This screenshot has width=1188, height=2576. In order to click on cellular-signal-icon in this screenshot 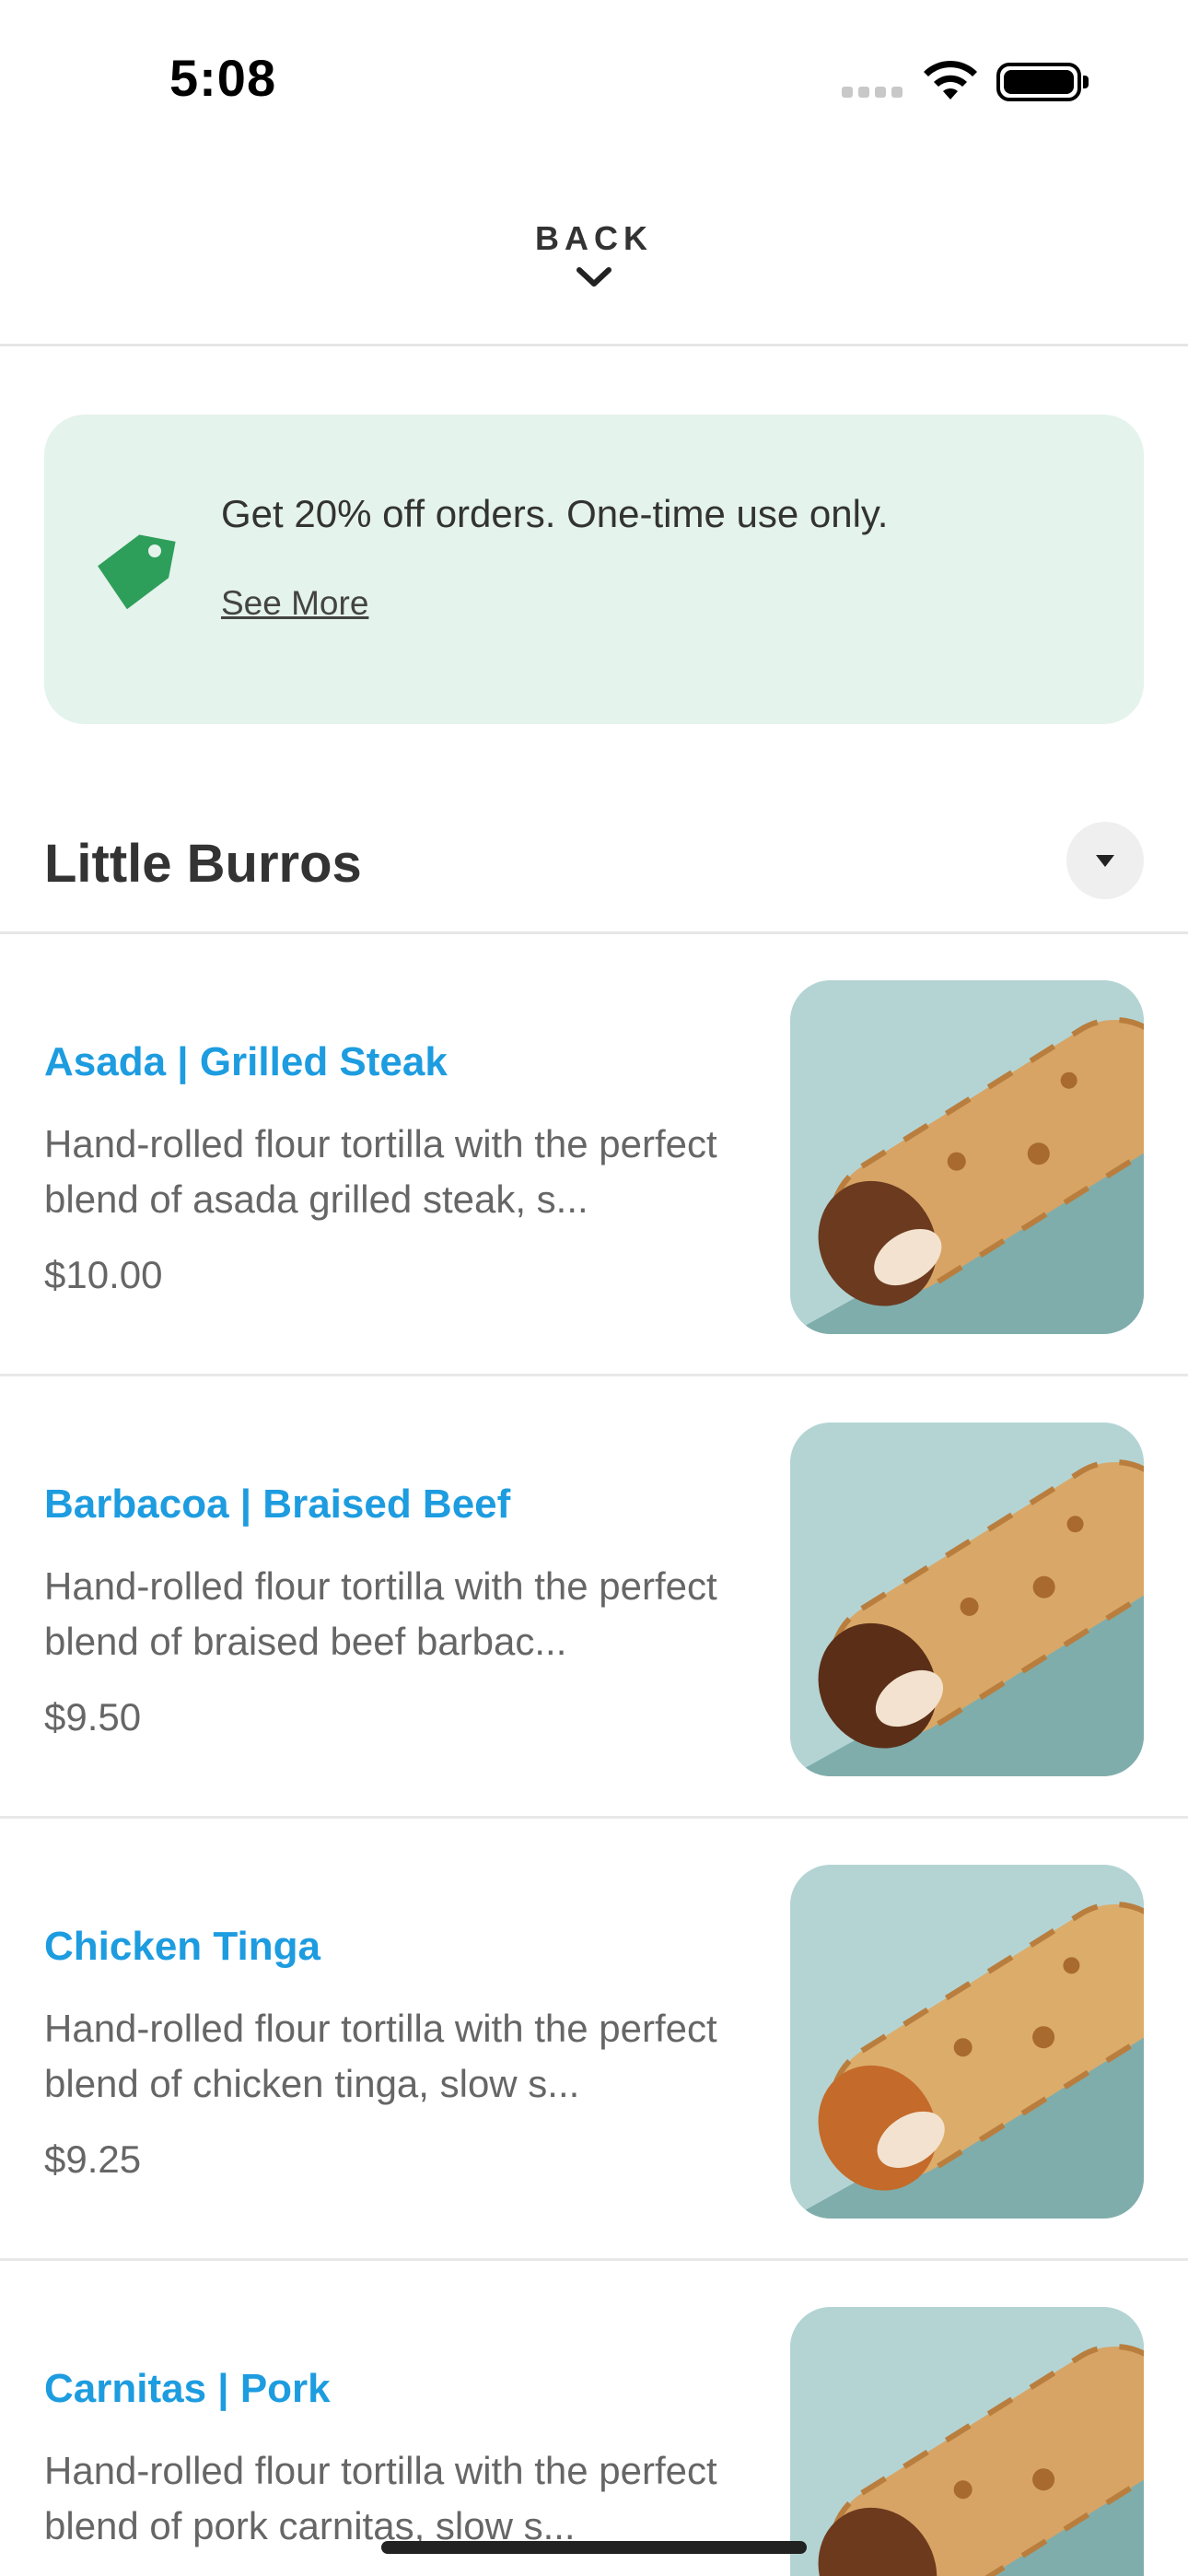, I will do `click(874, 93)`.